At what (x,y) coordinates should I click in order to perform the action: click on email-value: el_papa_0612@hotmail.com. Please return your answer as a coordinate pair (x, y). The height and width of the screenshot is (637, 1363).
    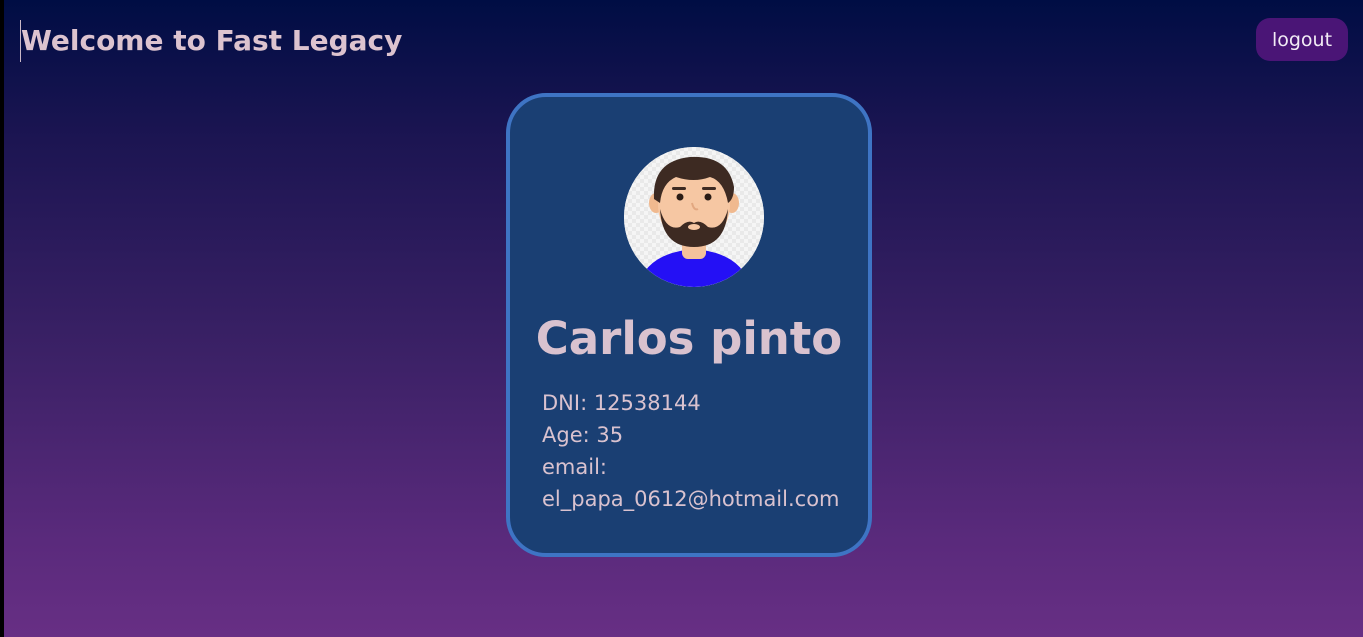
    Looking at the image, I should click on (691, 499).